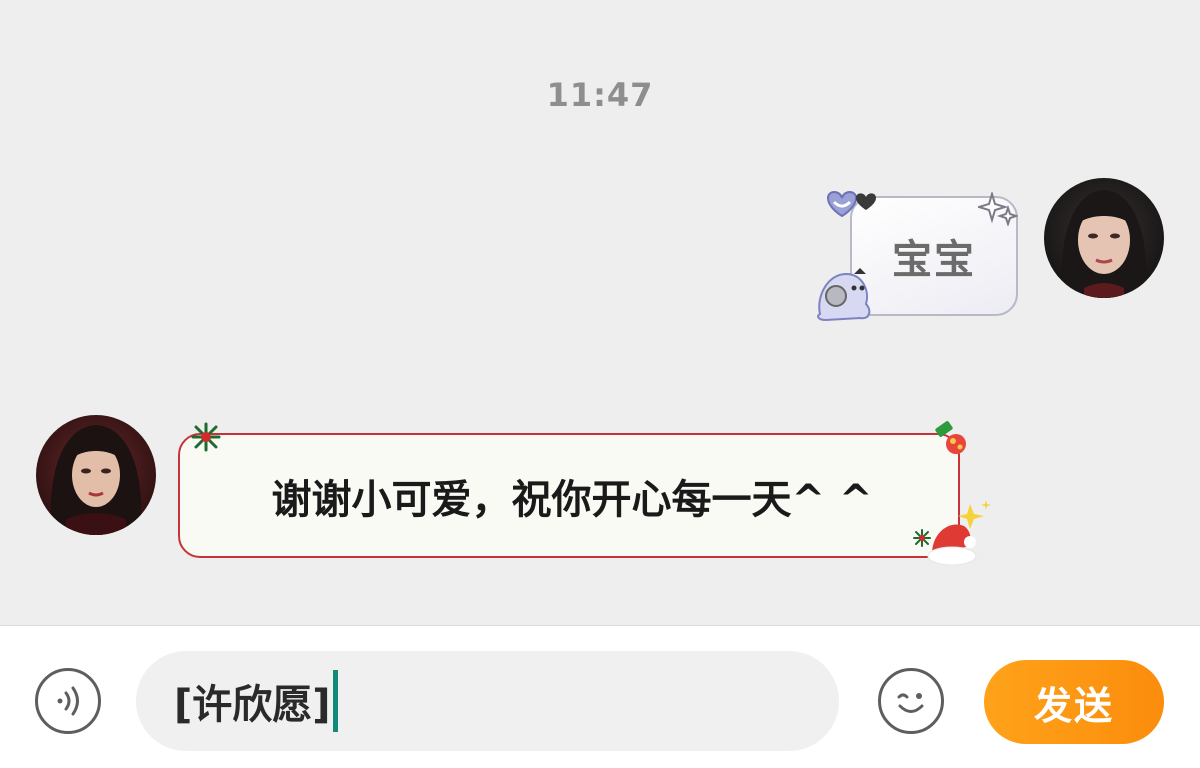 The width and height of the screenshot is (1200, 768). I want to click on self-avatar-image, so click(1104, 238).